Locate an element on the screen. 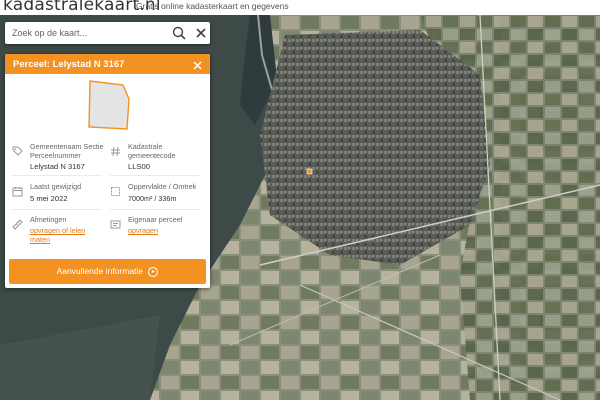 This screenshot has width=600, height=400. field-measure: Afmetingen opvragen of lelen maten is located at coordinates (59, 230).